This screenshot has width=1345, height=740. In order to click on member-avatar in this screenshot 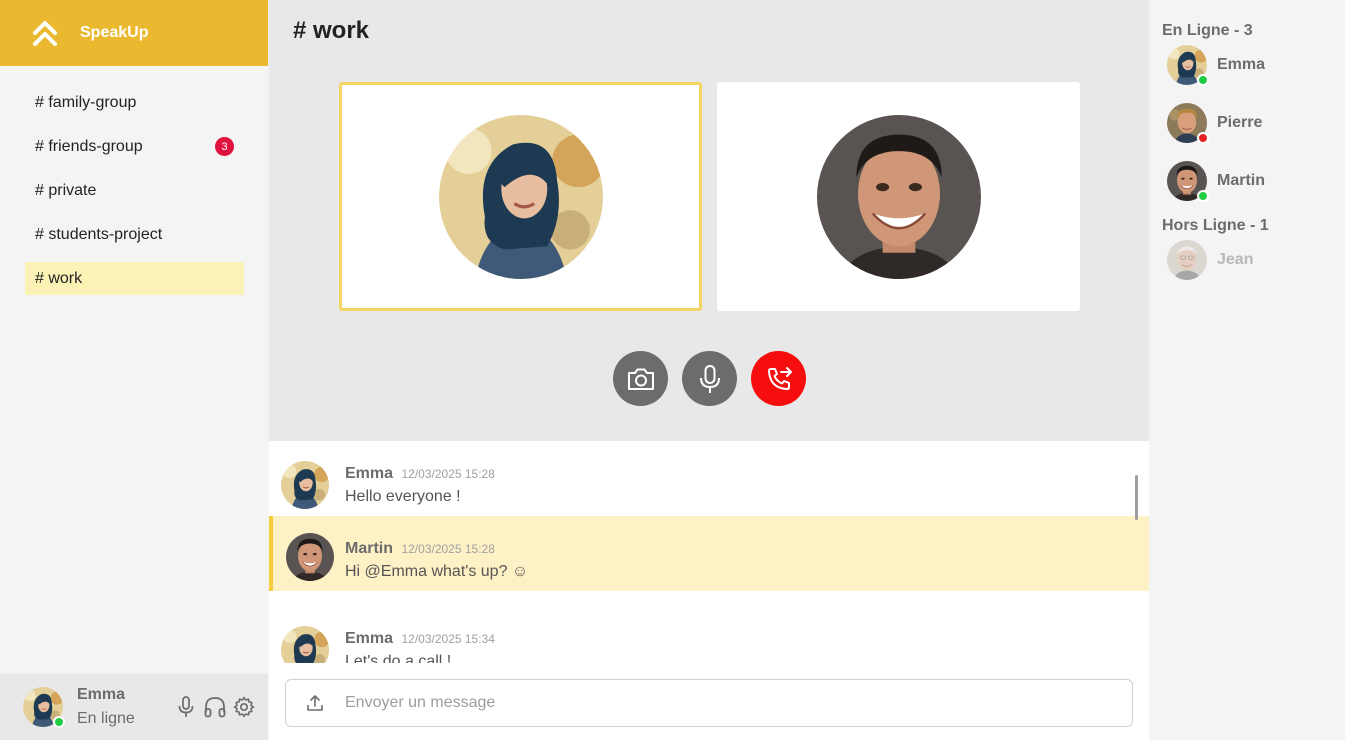, I will do `click(1187, 260)`.